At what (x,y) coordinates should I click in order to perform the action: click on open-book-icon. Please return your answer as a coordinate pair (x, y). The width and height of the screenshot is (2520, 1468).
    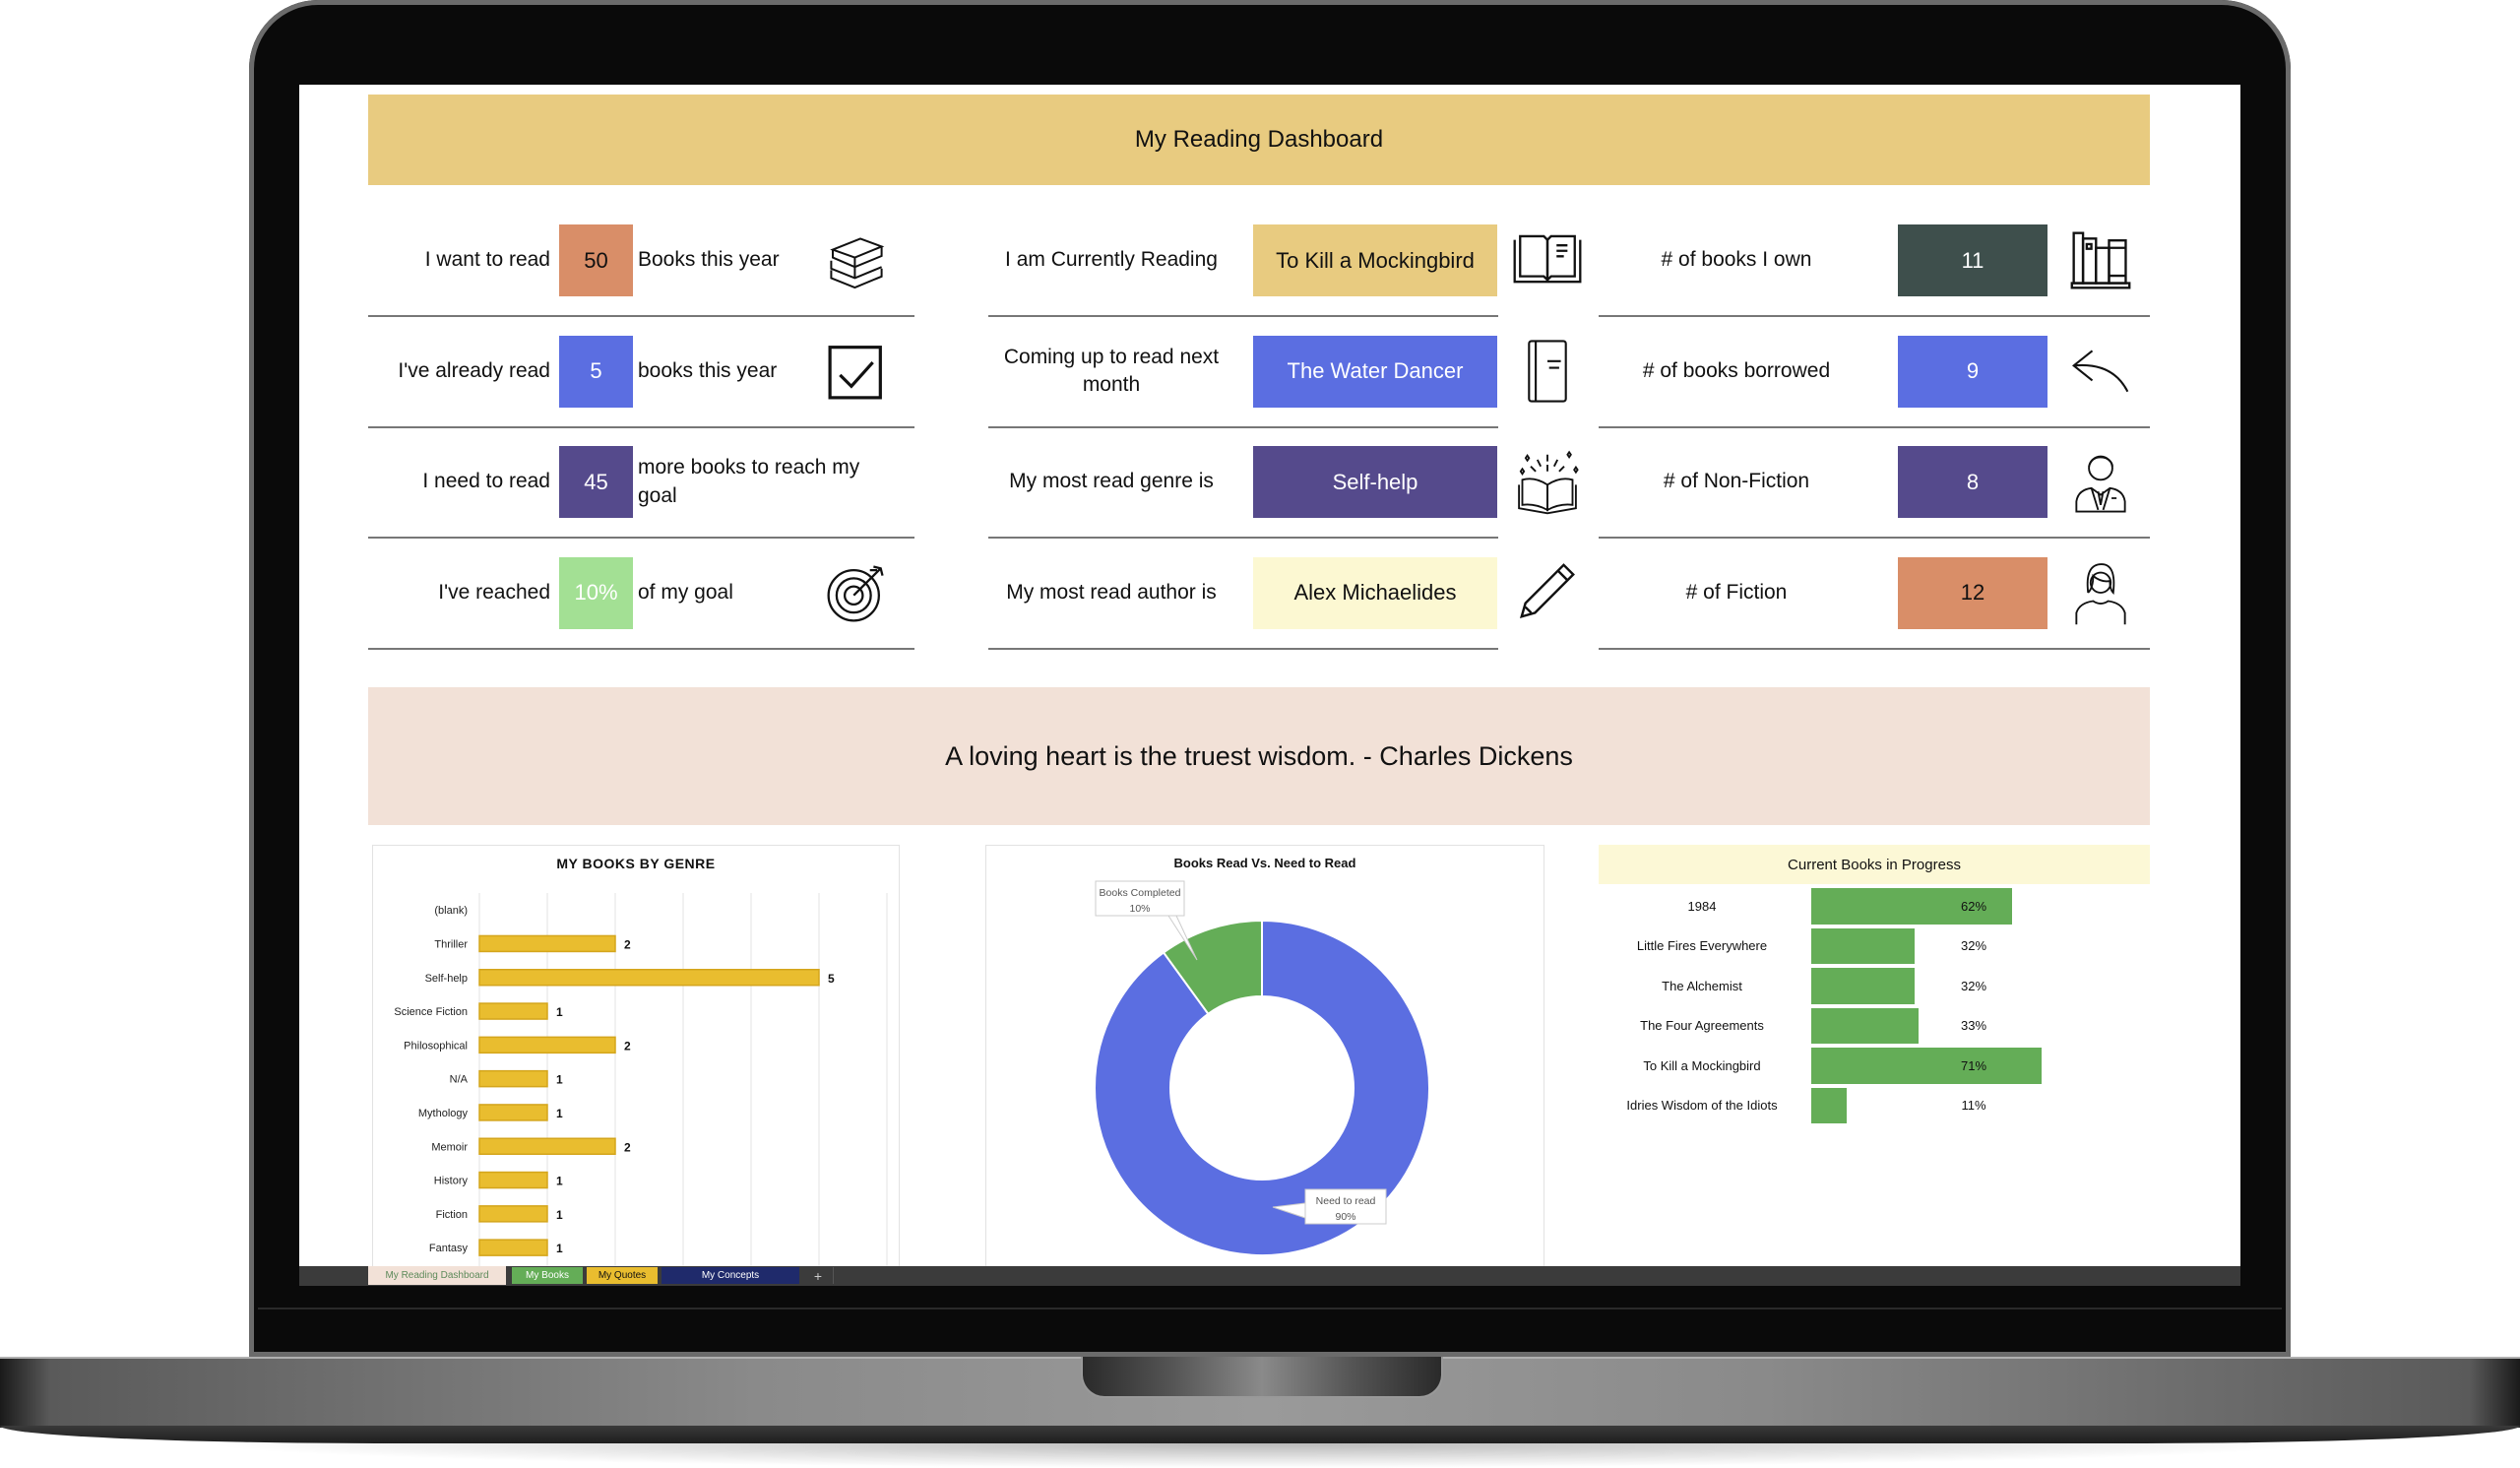
    Looking at the image, I should click on (1547, 260).